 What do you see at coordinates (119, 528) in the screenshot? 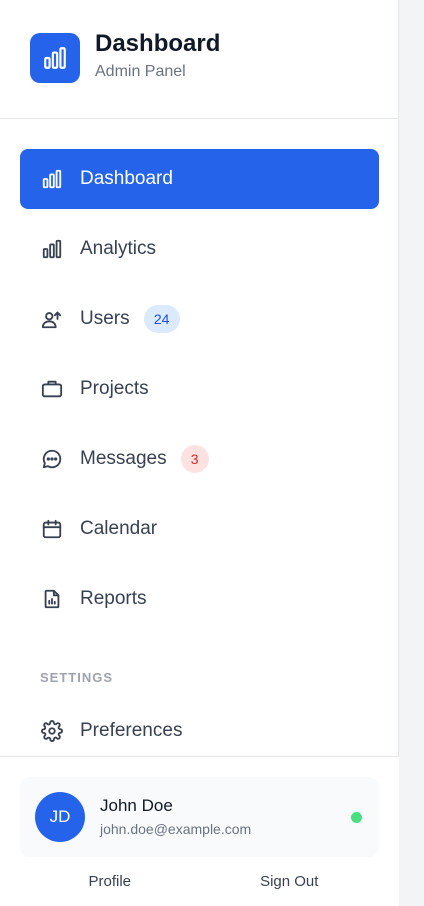
I see `nav-item-label: Calendar` at bounding box center [119, 528].